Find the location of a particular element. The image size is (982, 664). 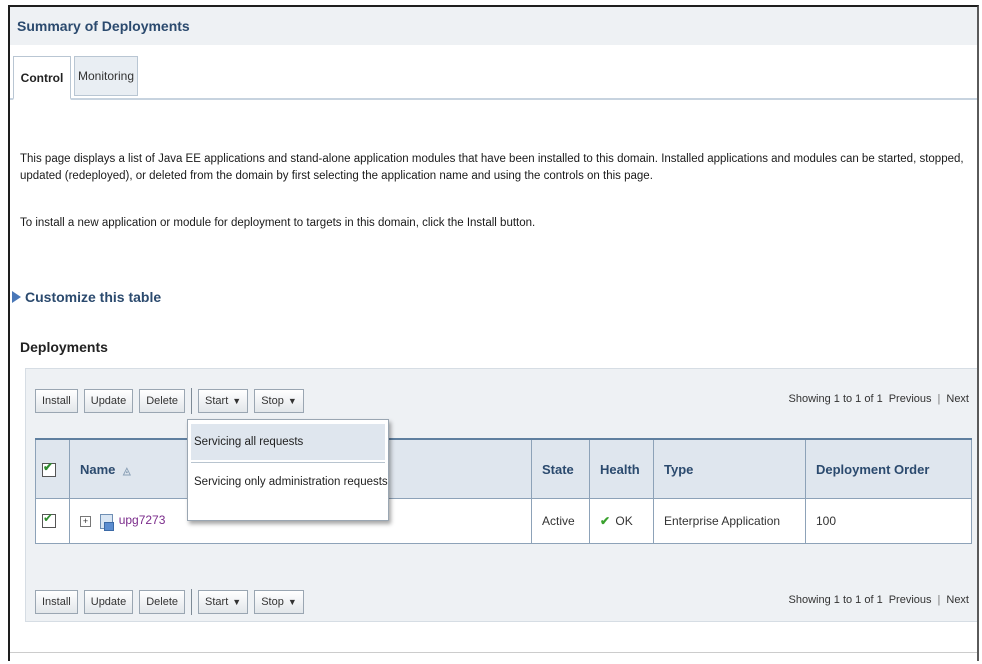

page-title: Summary of Deployments is located at coordinates (493, 26).